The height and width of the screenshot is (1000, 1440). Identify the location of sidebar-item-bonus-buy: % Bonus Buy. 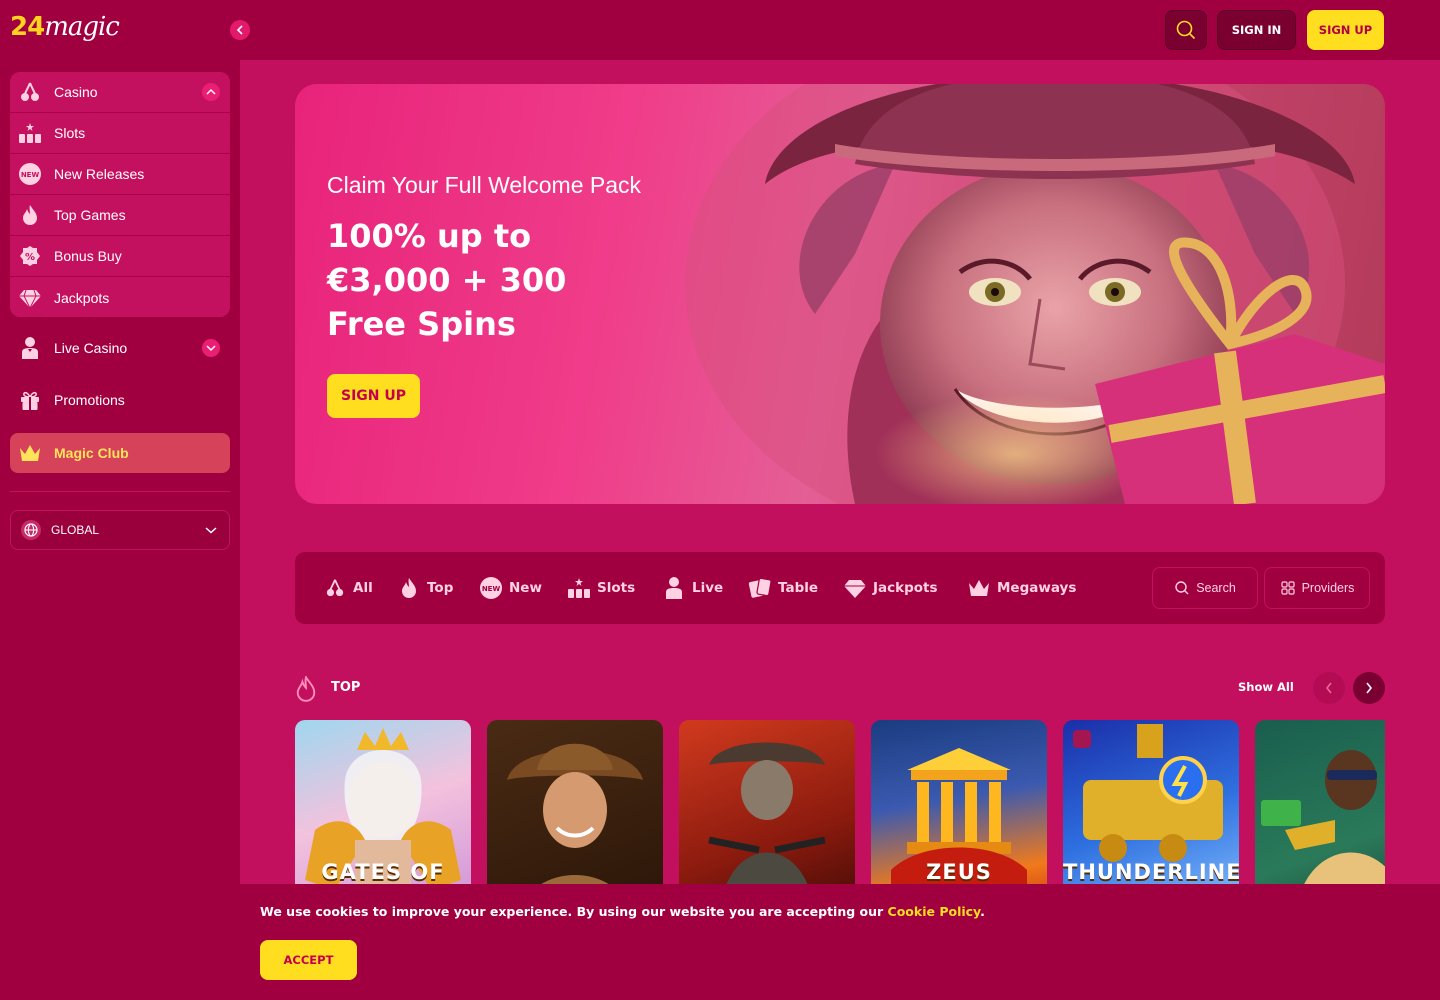
(120, 256).